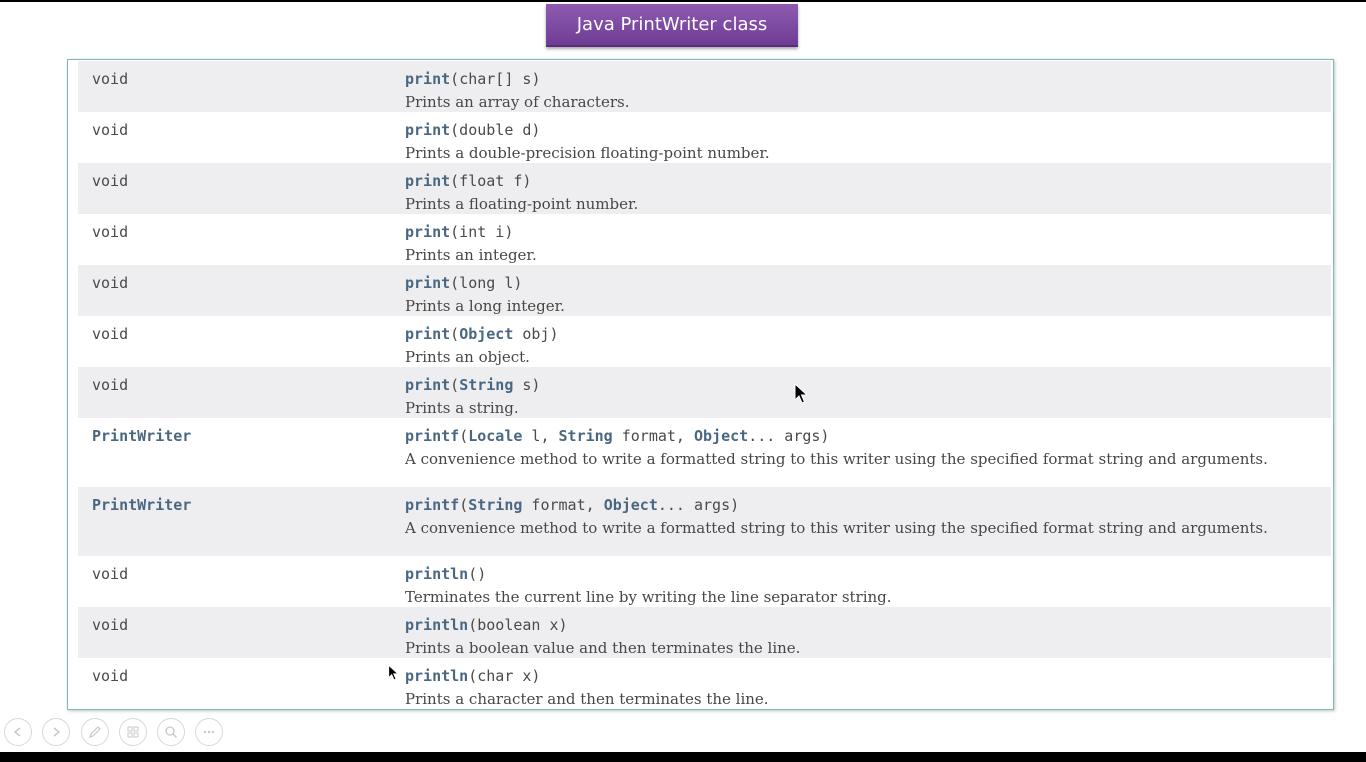 This screenshot has height=762, width=1366. I want to click on method-signature: print(String s), so click(472, 385).